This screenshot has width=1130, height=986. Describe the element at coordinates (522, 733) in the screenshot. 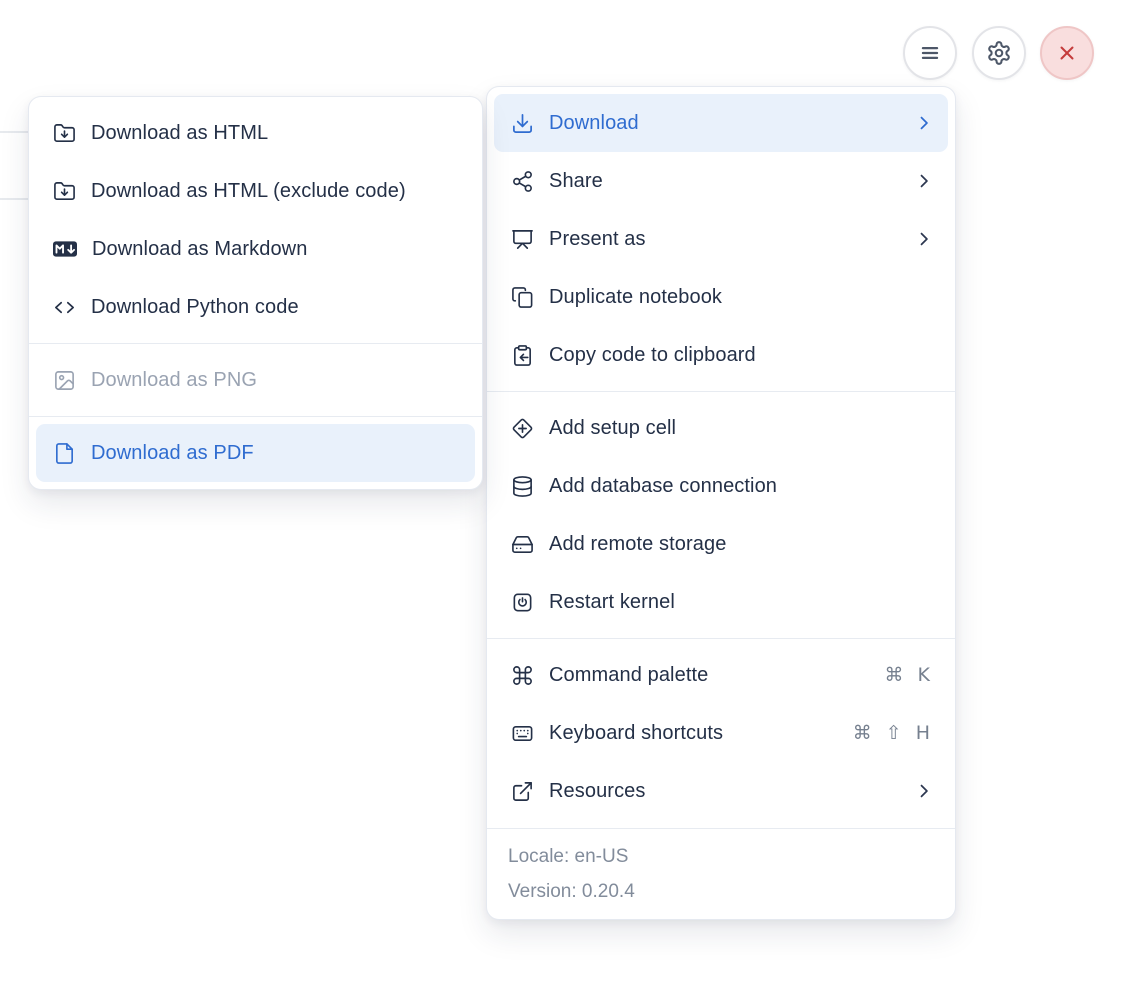

I see `keyboard-icon` at that location.